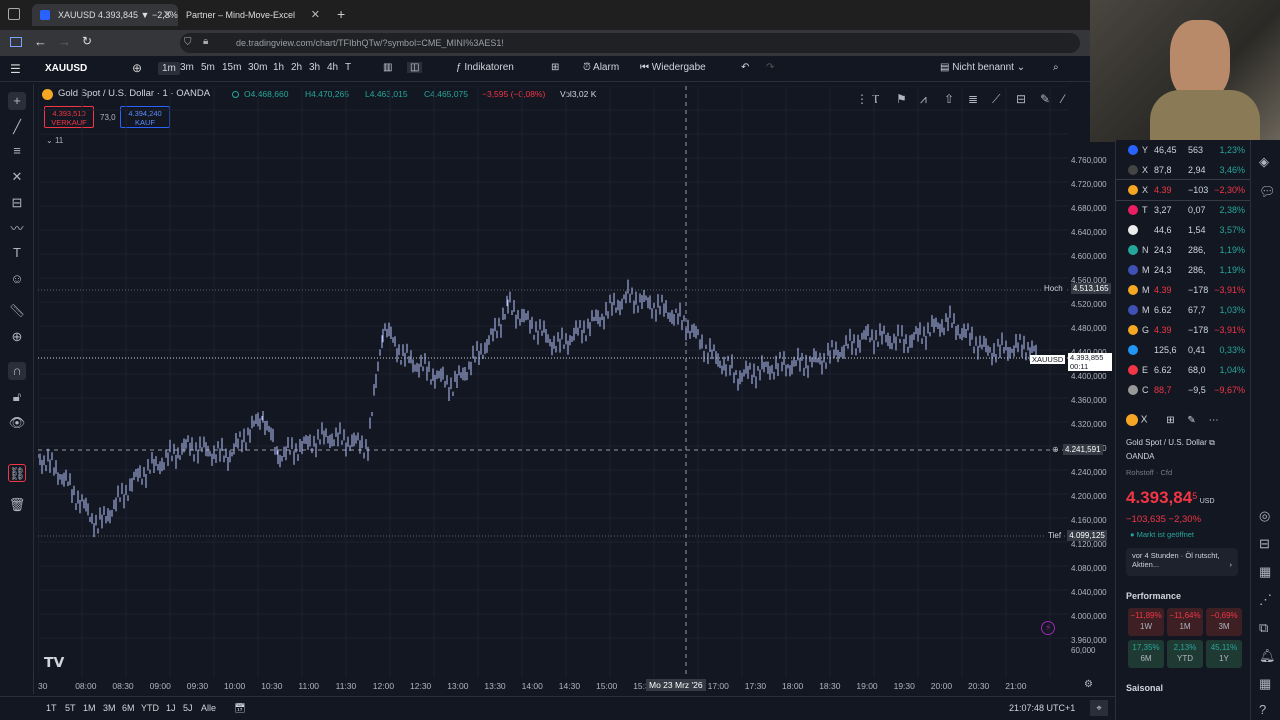 Image resolution: width=1280 pixels, height=720 pixels. What do you see at coordinates (1183, 250) in the screenshot?
I see `watchlist-row: N 24,3 286, 1,19%` at bounding box center [1183, 250].